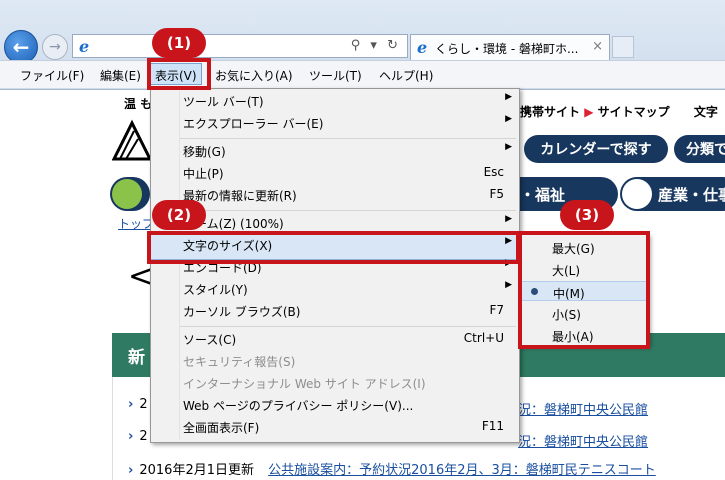 The width and height of the screenshot is (725, 480). I want to click on view-menu-item-label: エクスプローラー バー(E), so click(253, 124).